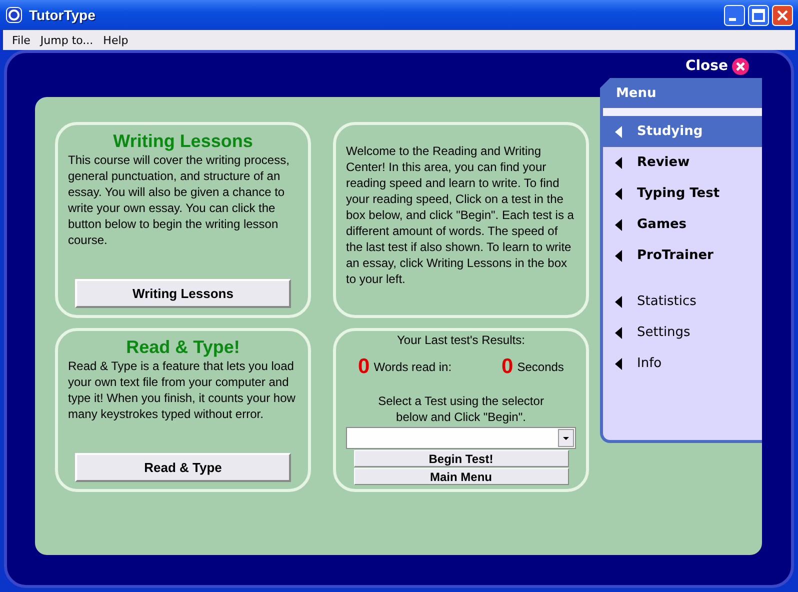 This screenshot has height=592, width=798. What do you see at coordinates (682, 301) in the screenshot?
I see `menu-option: Statistics` at bounding box center [682, 301].